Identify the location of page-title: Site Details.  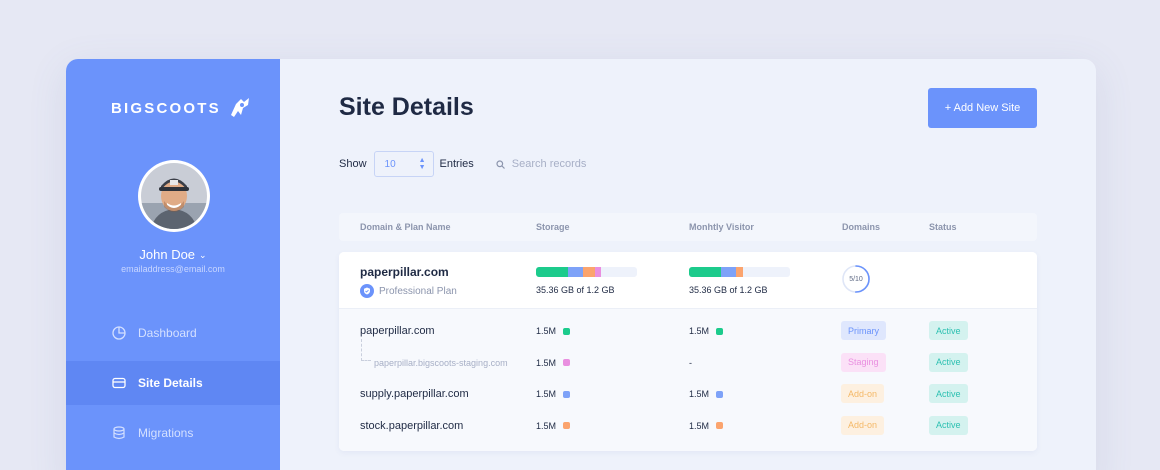
(406, 107).